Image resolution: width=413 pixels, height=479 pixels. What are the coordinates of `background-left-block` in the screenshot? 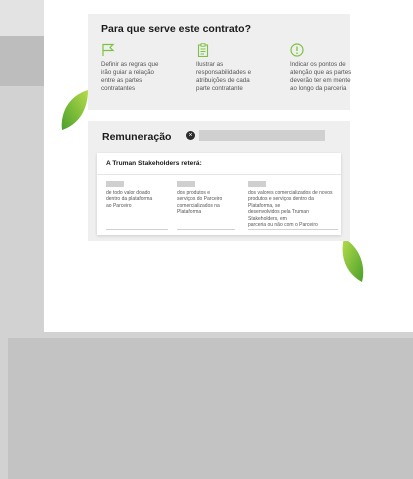 It's located at (22, 61).